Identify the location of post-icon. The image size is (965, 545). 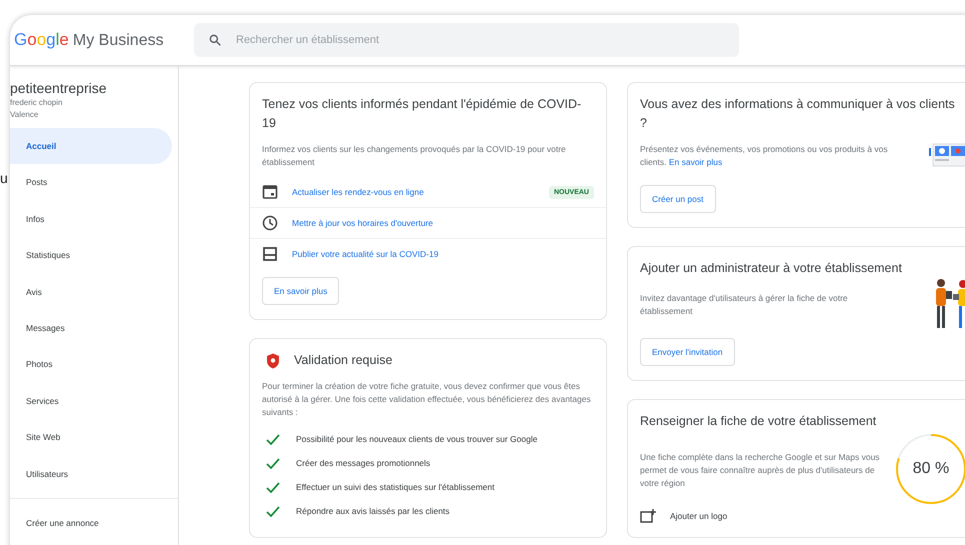
(270, 254).